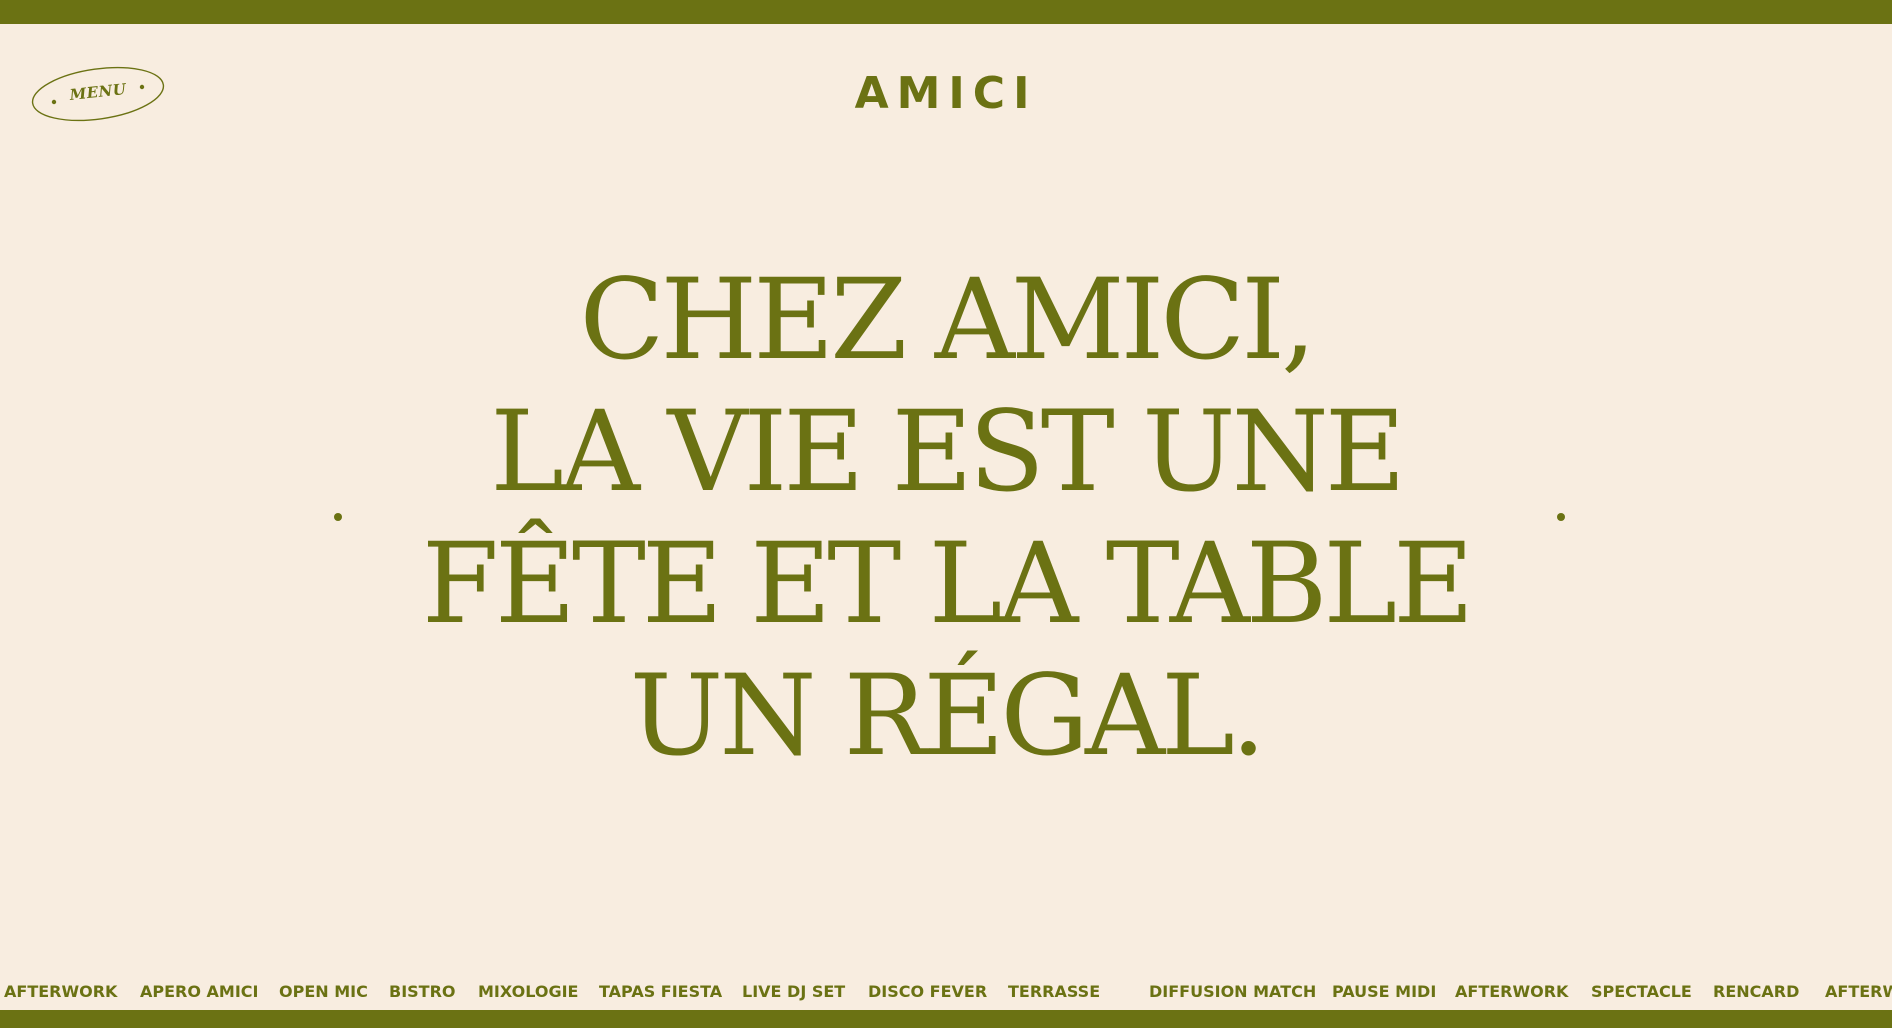 This screenshot has height=1028, width=1892. I want to click on ticker-item-diffusion-match: DIFFUSION MATCH, so click(1232, 991).